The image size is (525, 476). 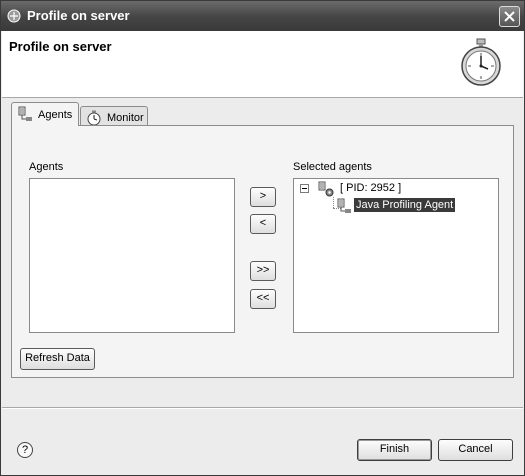 What do you see at coordinates (475, 450) in the screenshot?
I see `cancel-button: Cancel` at bounding box center [475, 450].